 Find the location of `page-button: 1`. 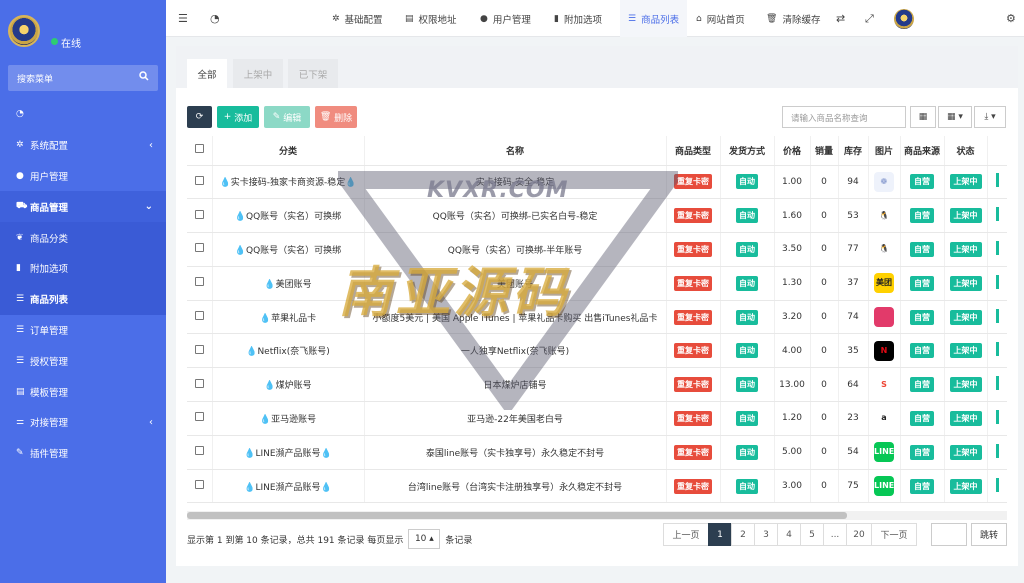

page-button: 1 is located at coordinates (720, 534).